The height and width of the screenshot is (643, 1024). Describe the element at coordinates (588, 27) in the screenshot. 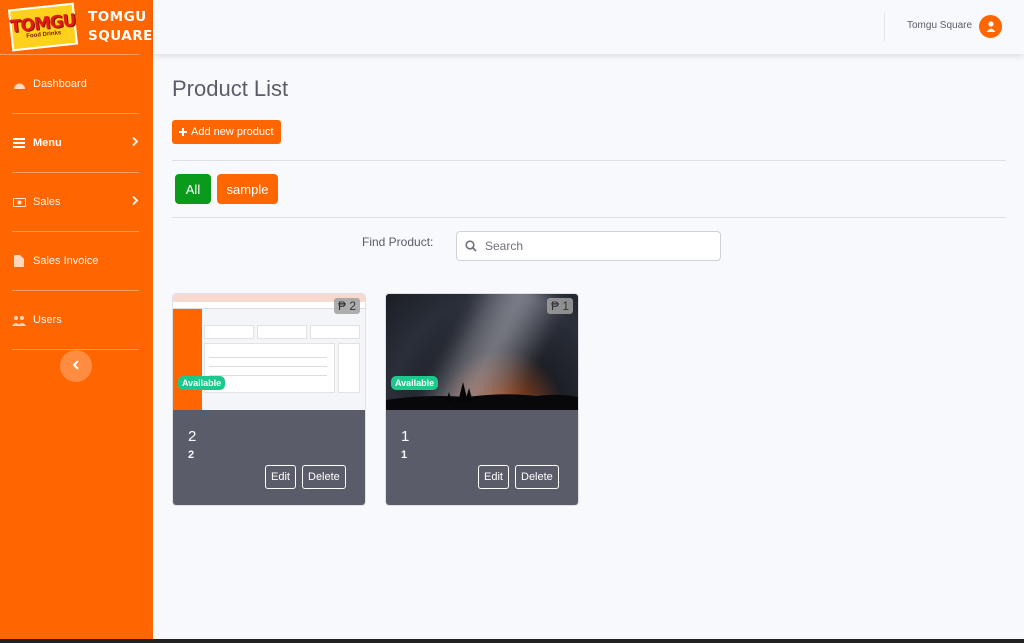

I see `topbar: Tomgu Square` at that location.